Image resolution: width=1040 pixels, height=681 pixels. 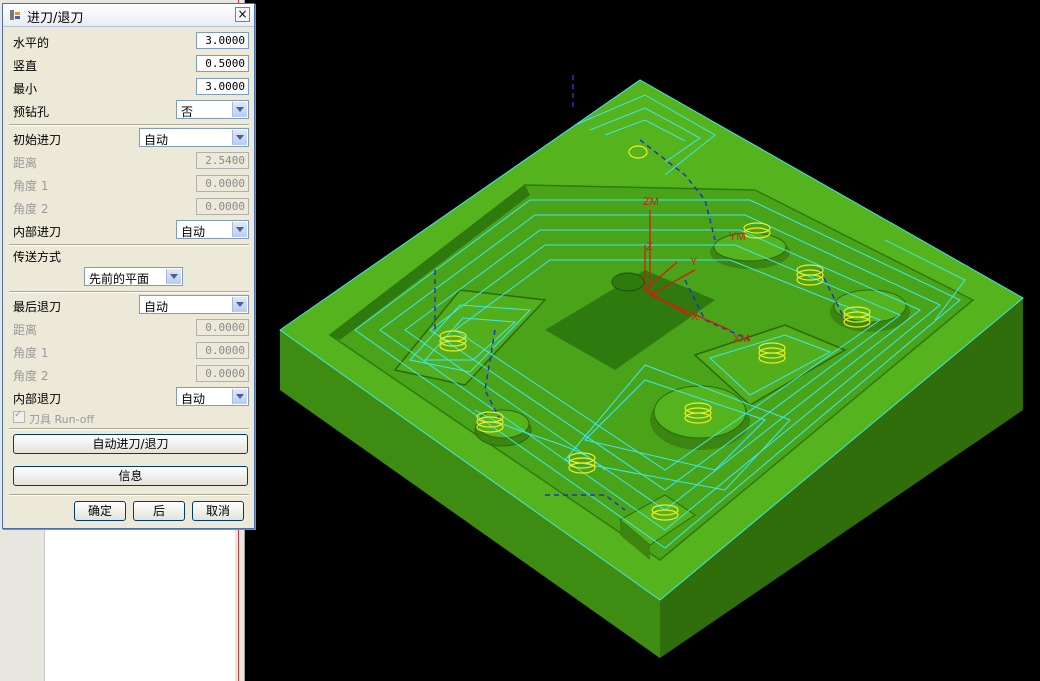 I want to click on final-retract-label: 最后退刀, so click(x=37, y=307).